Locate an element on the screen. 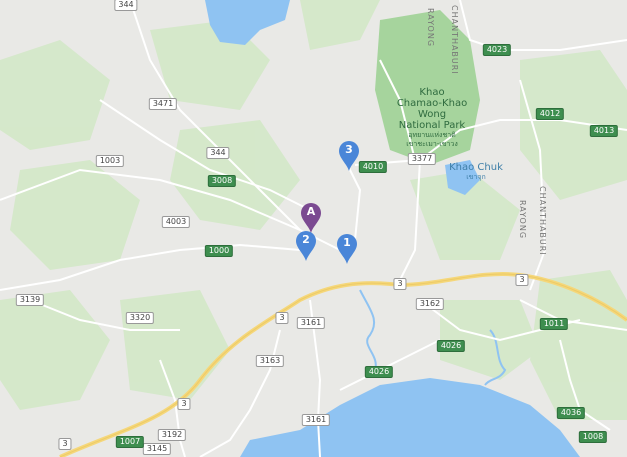  map-marker-1: 1 is located at coordinates (347, 249).